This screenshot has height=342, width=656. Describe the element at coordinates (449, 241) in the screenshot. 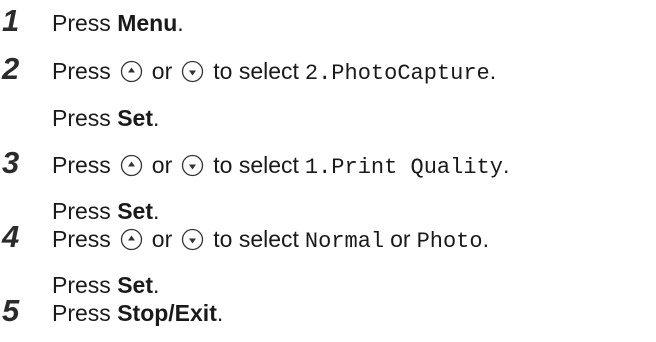

I see `menu-option: Photo` at that location.